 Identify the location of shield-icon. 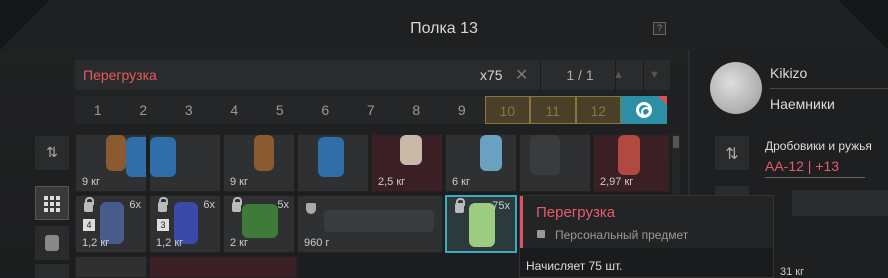
(311, 208).